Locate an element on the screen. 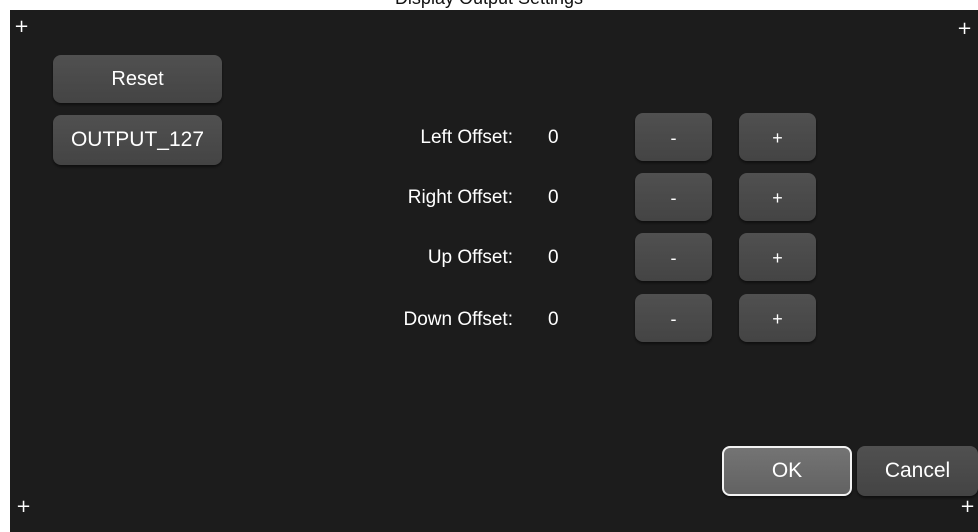 The image size is (978, 532). left-offset-decrease-button: - is located at coordinates (673, 137).